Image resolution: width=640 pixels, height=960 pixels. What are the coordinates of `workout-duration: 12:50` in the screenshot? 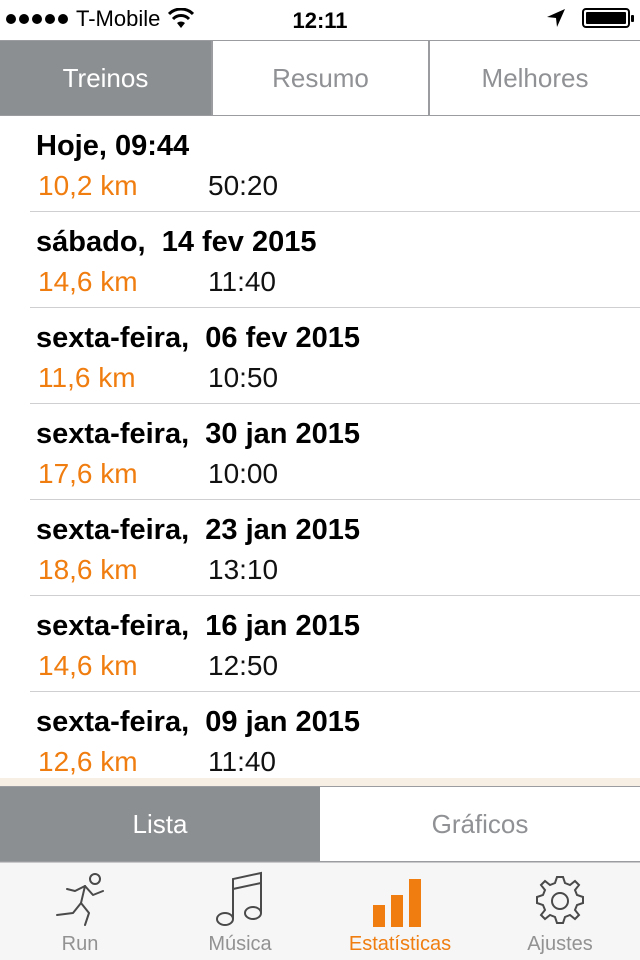 It's located at (243, 665).